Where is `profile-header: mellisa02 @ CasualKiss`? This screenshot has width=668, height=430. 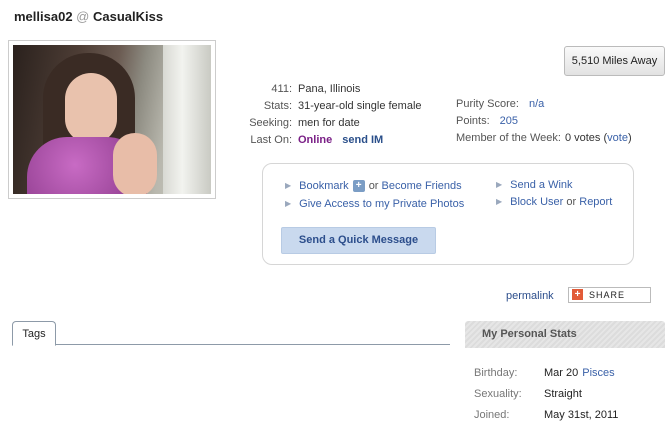
profile-header: mellisa02 @ CasualKiss is located at coordinates (88, 16).